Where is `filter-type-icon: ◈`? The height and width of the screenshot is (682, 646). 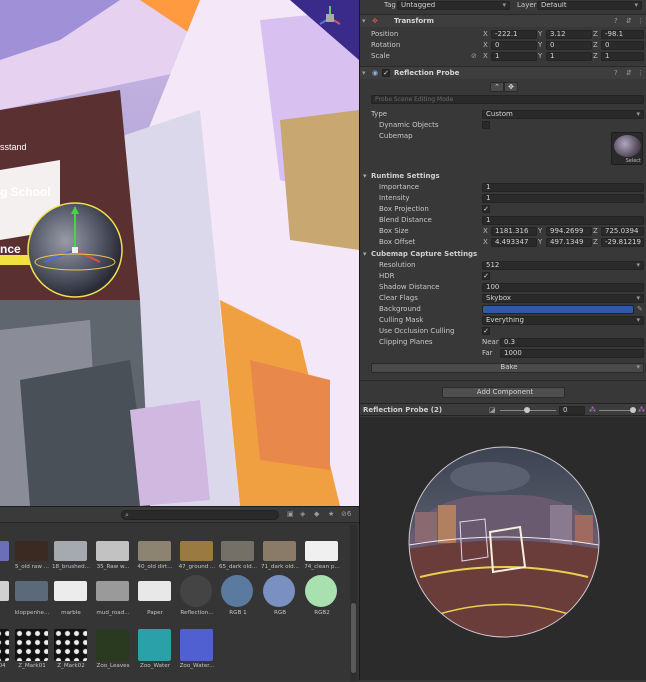 filter-type-icon: ◈ is located at coordinates (302, 514).